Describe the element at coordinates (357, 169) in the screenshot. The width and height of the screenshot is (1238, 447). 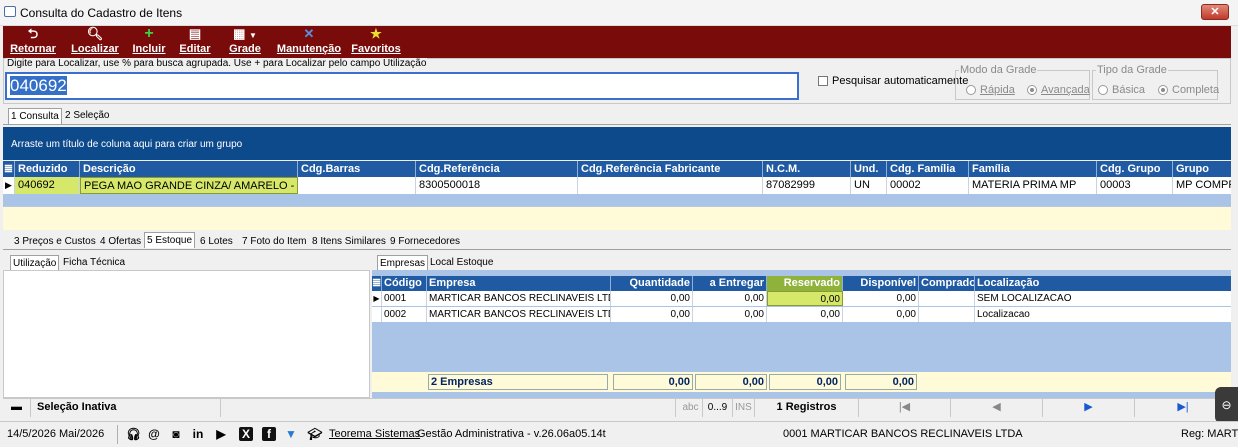
I see `col-cdg-barras: Cdg.Barras` at that location.